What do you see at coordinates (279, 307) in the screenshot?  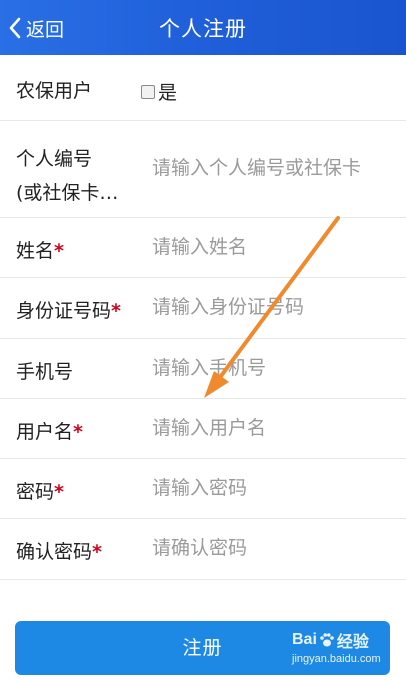 I see `id-card-input` at bounding box center [279, 307].